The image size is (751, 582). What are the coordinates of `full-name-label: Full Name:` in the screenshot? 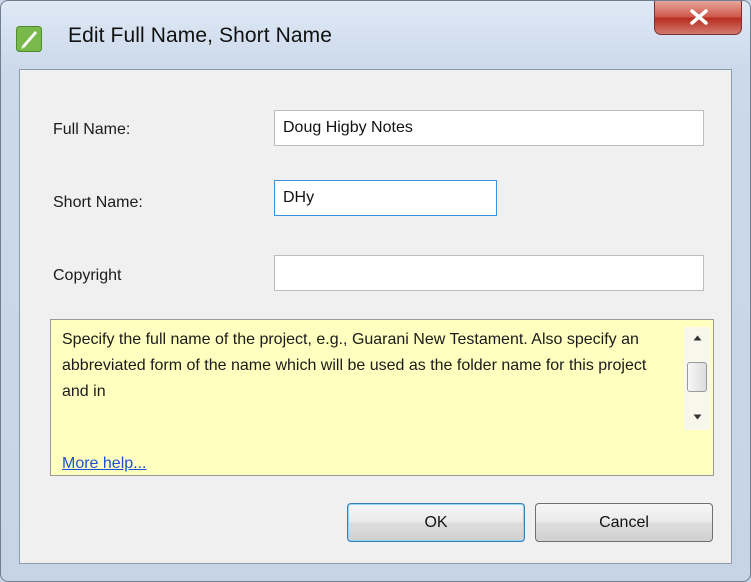 It's located at (92, 129).